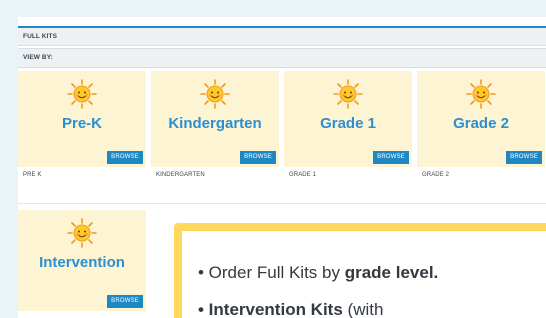  Describe the element at coordinates (282, 36) in the screenshot. I see `full-kits-header: FULL KITS` at that location.